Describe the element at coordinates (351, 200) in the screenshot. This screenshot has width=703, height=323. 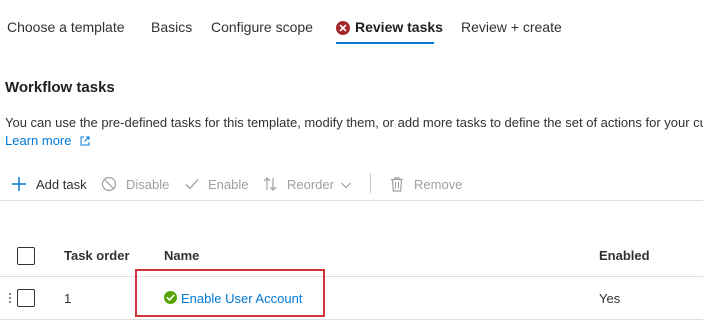
I see `toolbar-divider` at that location.